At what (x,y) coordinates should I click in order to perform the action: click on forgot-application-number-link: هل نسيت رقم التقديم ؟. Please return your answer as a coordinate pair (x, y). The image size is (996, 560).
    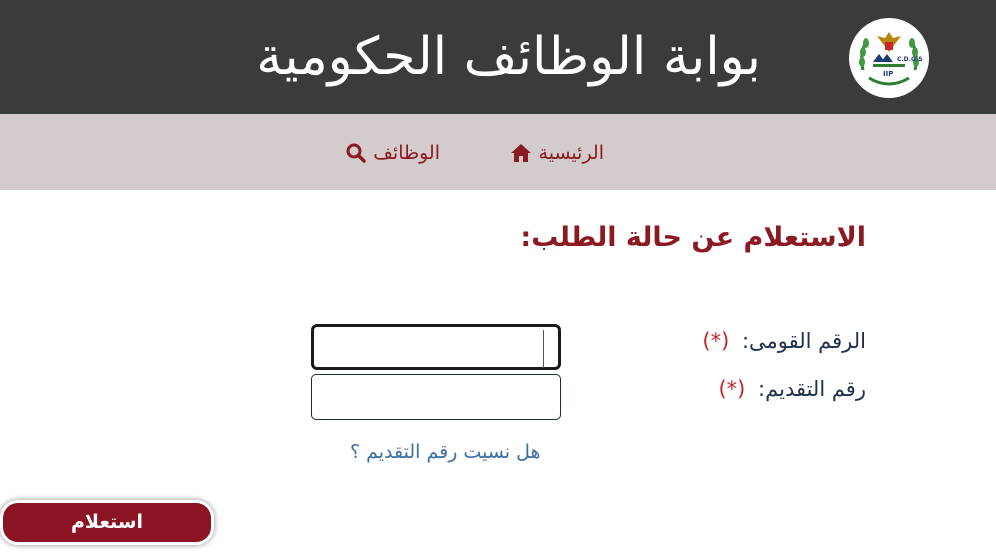
    Looking at the image, I should click on (445, 452).